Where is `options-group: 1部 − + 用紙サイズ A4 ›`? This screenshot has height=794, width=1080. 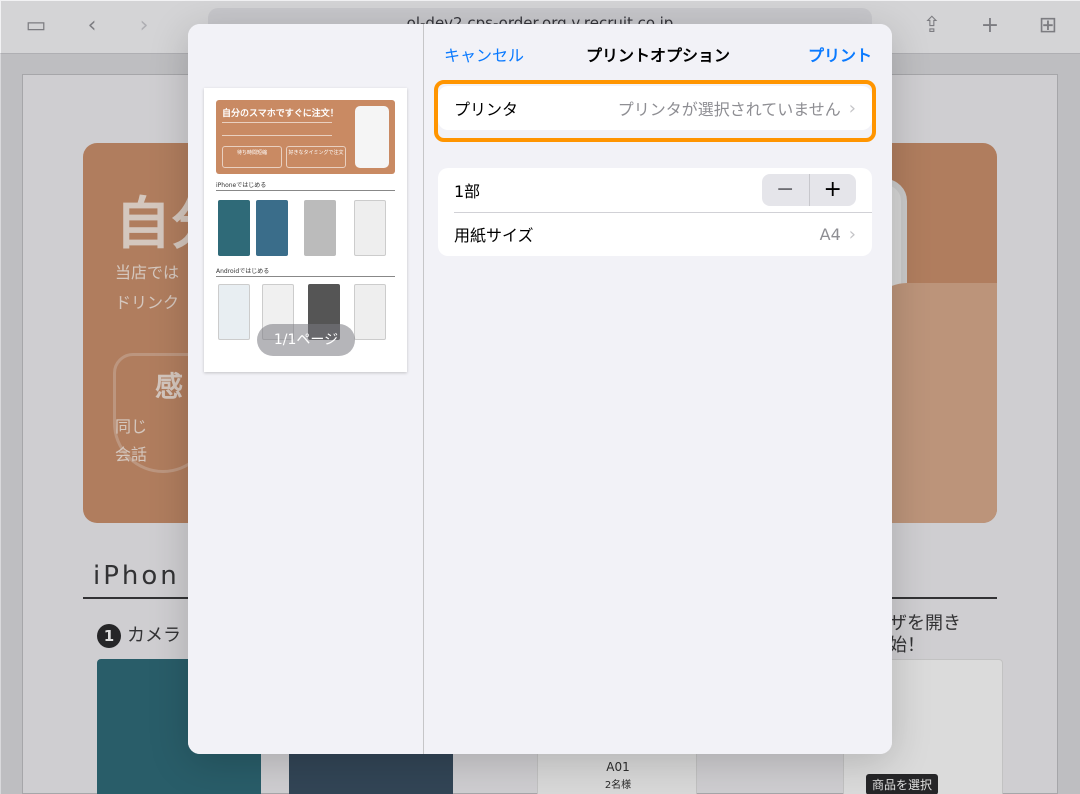
options-group: 1部 − + 用紙サイズ A4 › is located at coordinates (655, 212).